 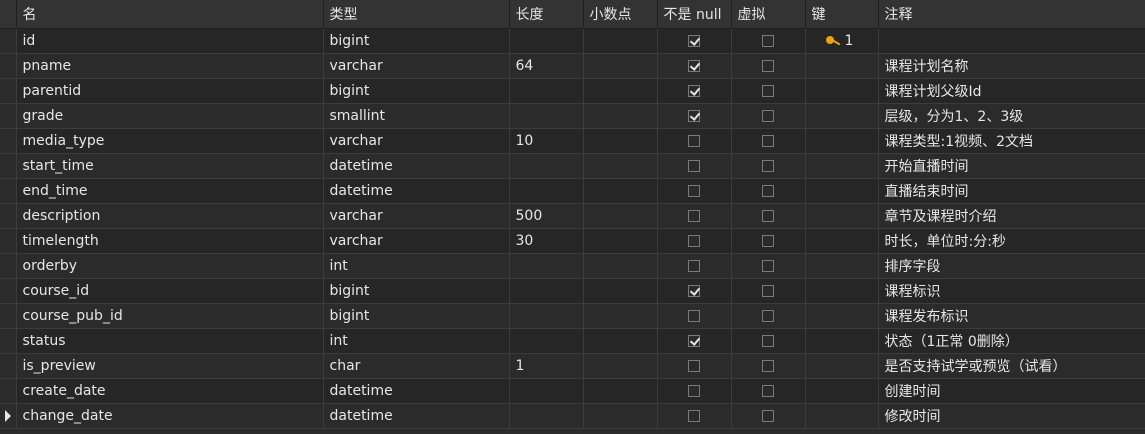 I want to click on field-name-cell: create_date, so click(x=170, y=391).